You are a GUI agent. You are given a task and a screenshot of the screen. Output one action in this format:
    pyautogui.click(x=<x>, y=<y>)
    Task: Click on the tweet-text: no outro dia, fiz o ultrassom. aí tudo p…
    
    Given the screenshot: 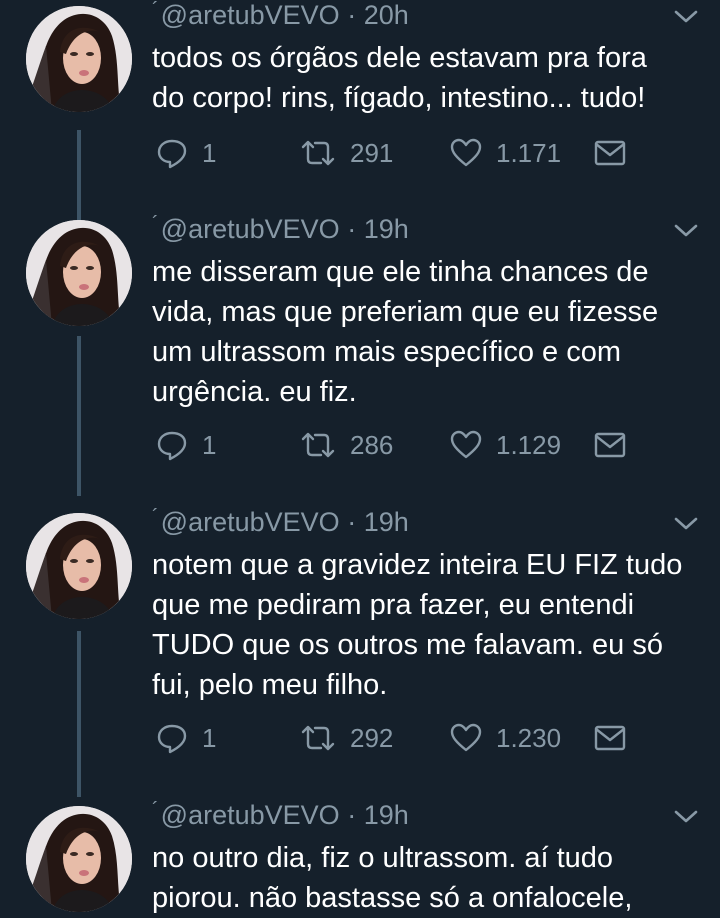 What is the action you would take?
    pyautogui.click(x=392, y=878)
    